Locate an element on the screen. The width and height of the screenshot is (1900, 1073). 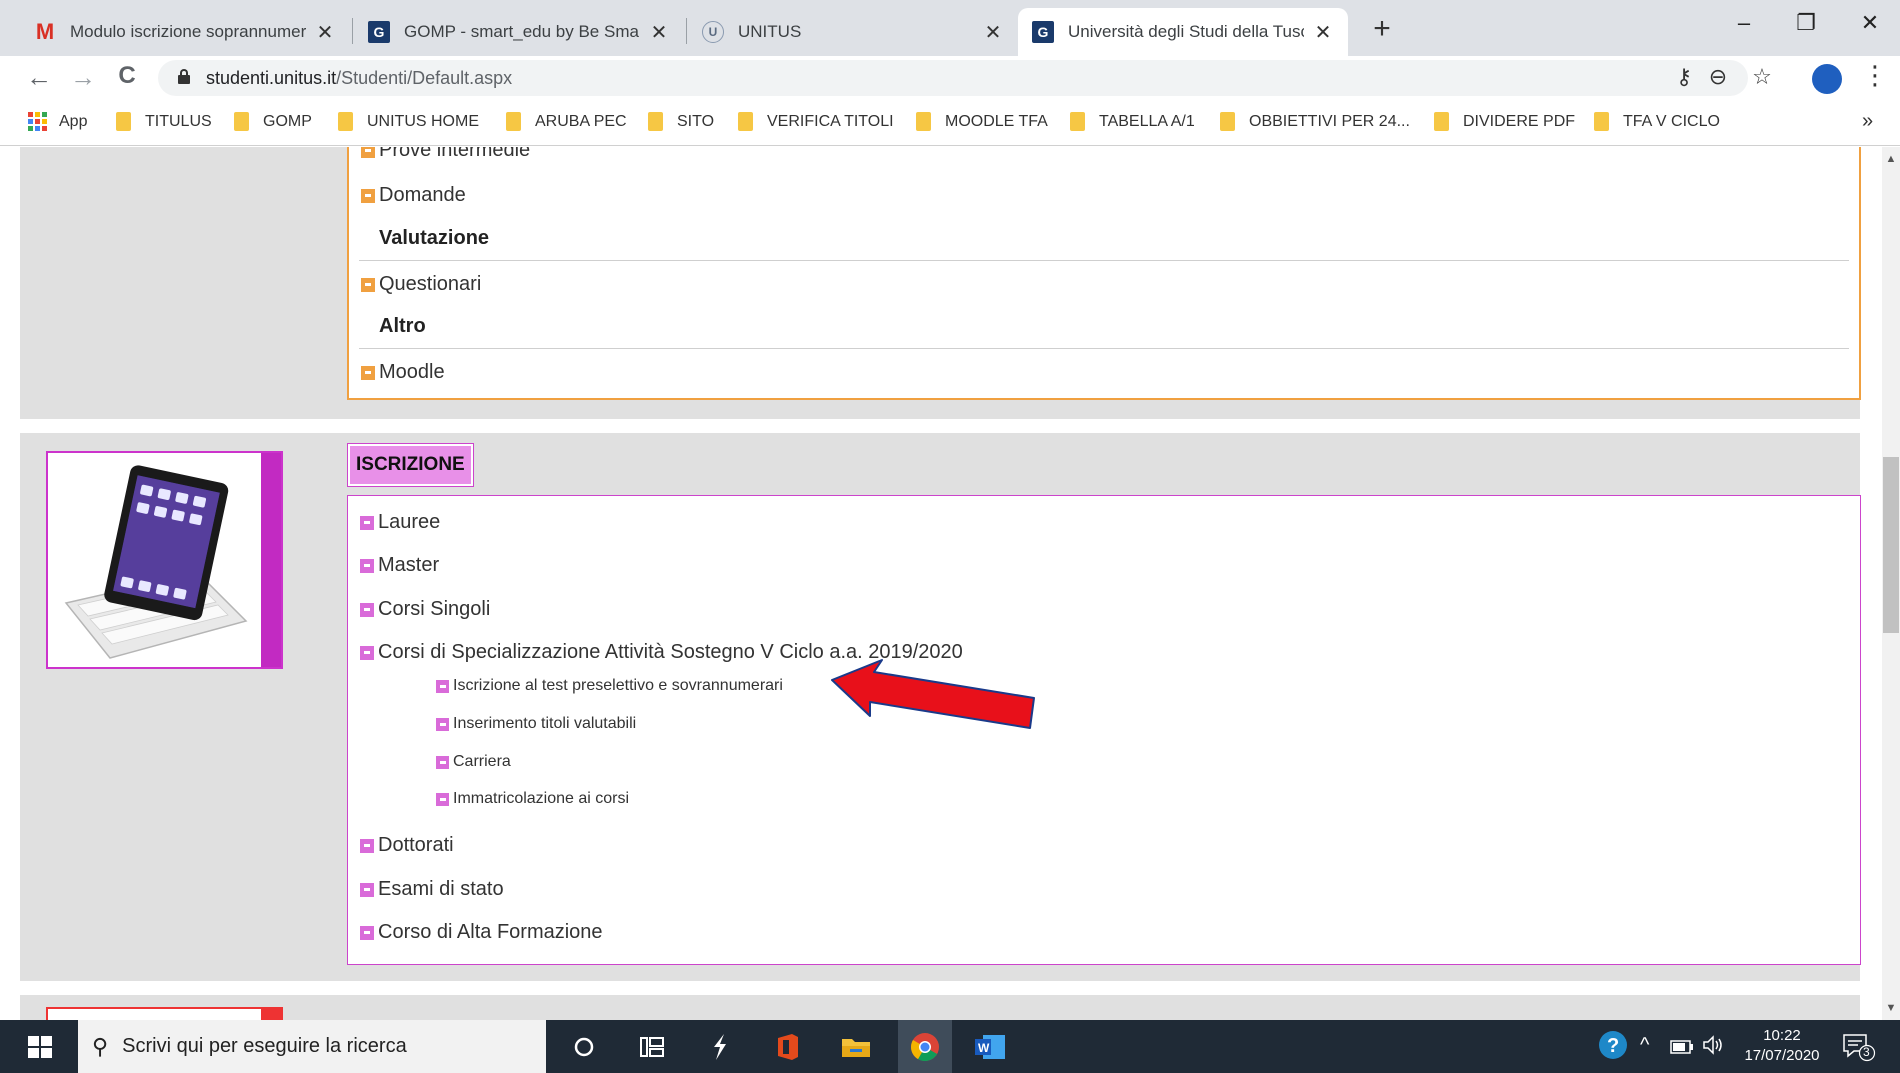
forward-button: → is located at coordinates (83, 77).